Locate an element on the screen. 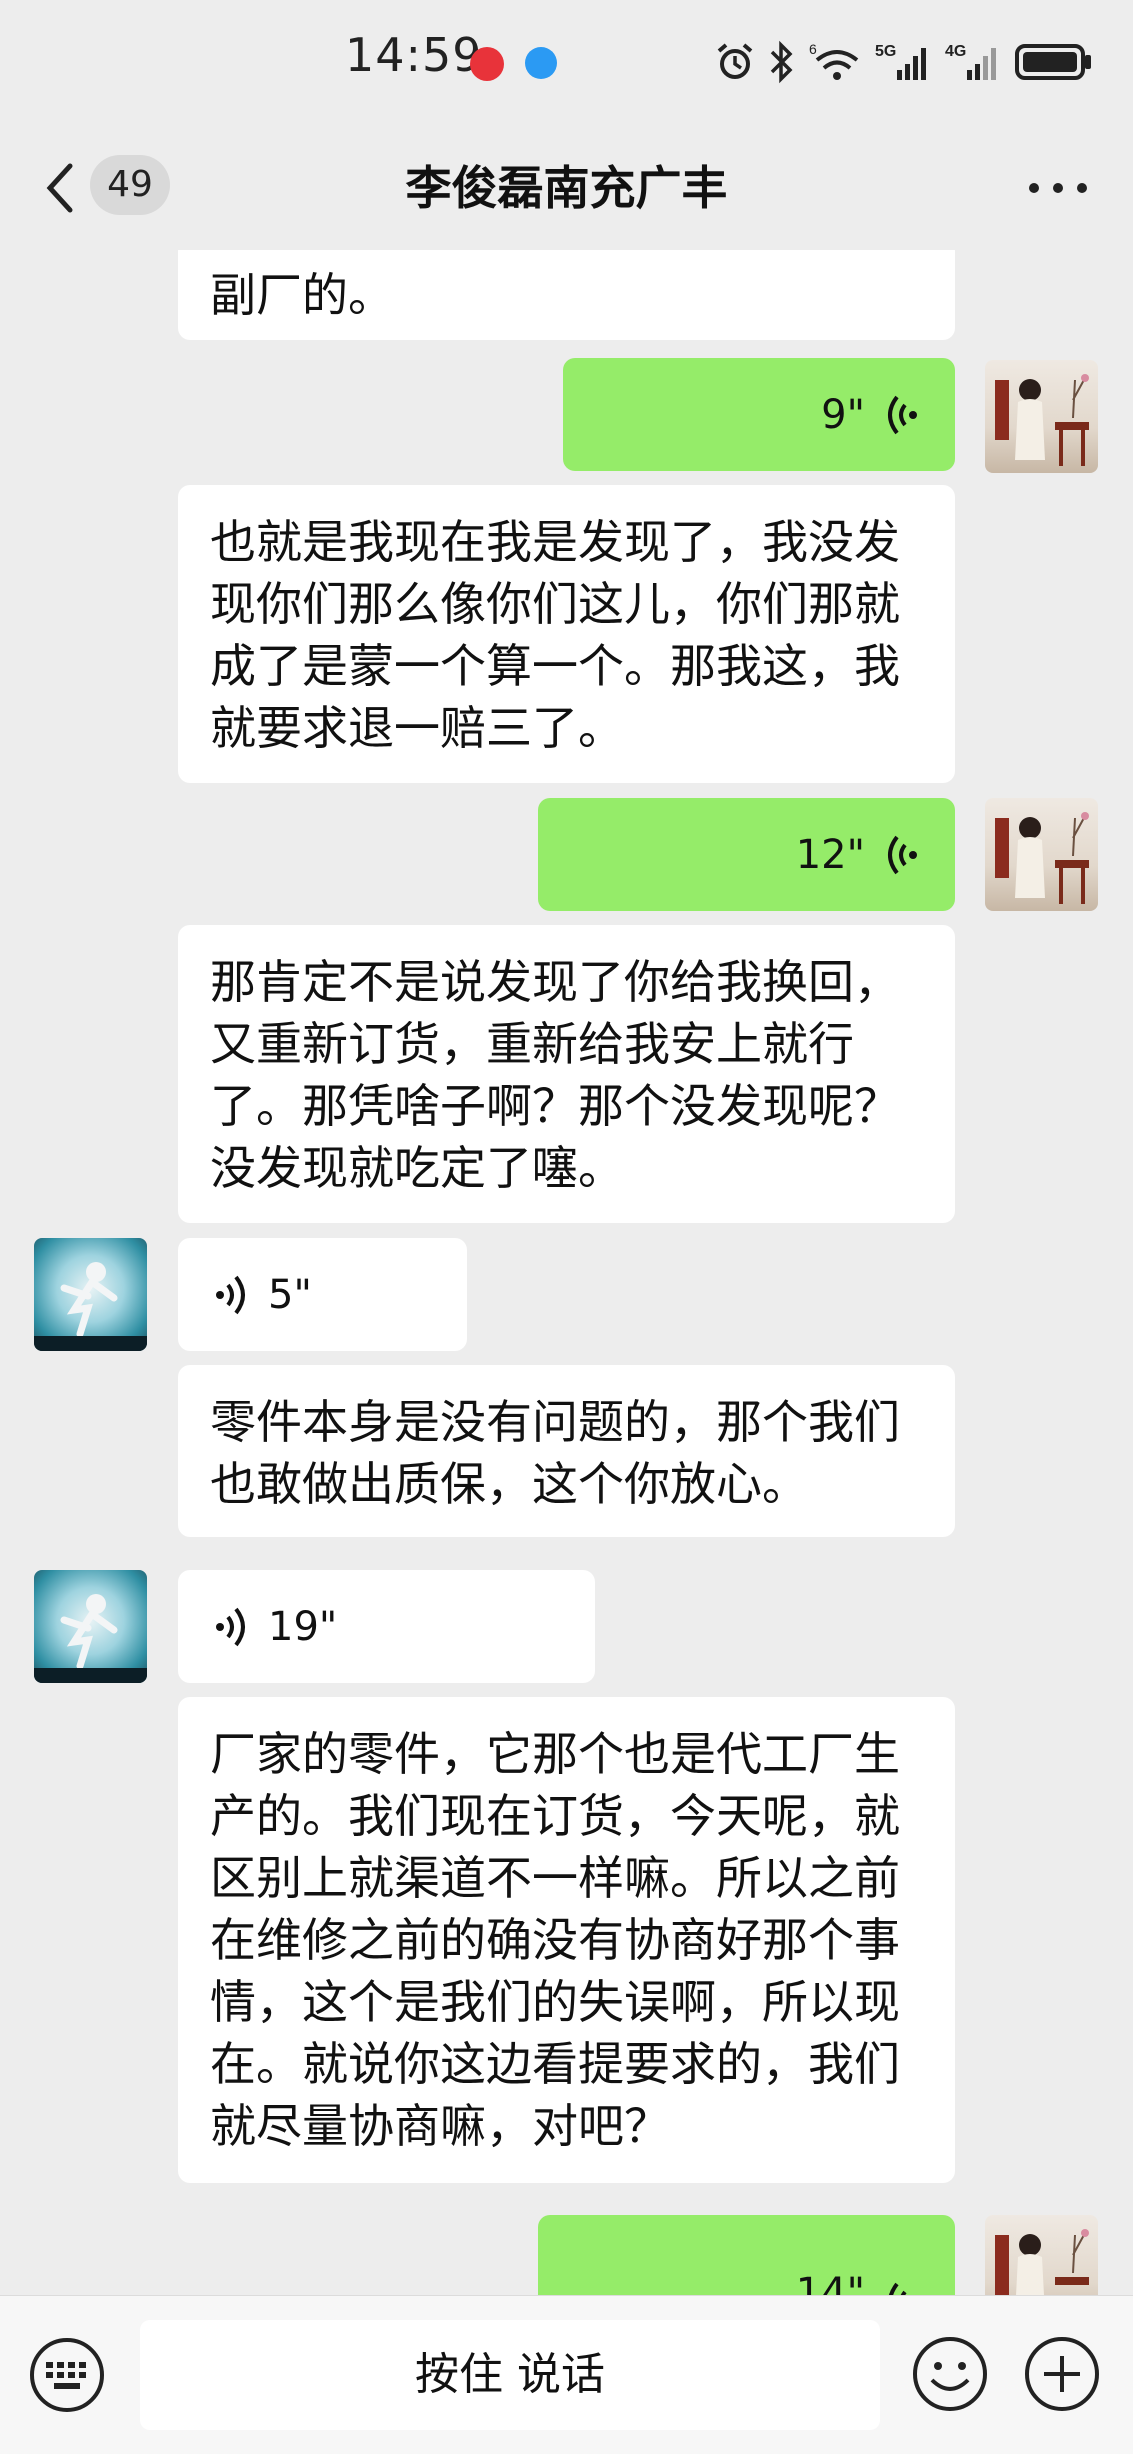 The image size is (1133, 2454). voice-message-bubble-other: 19" is located at coordinates (386, 1626).